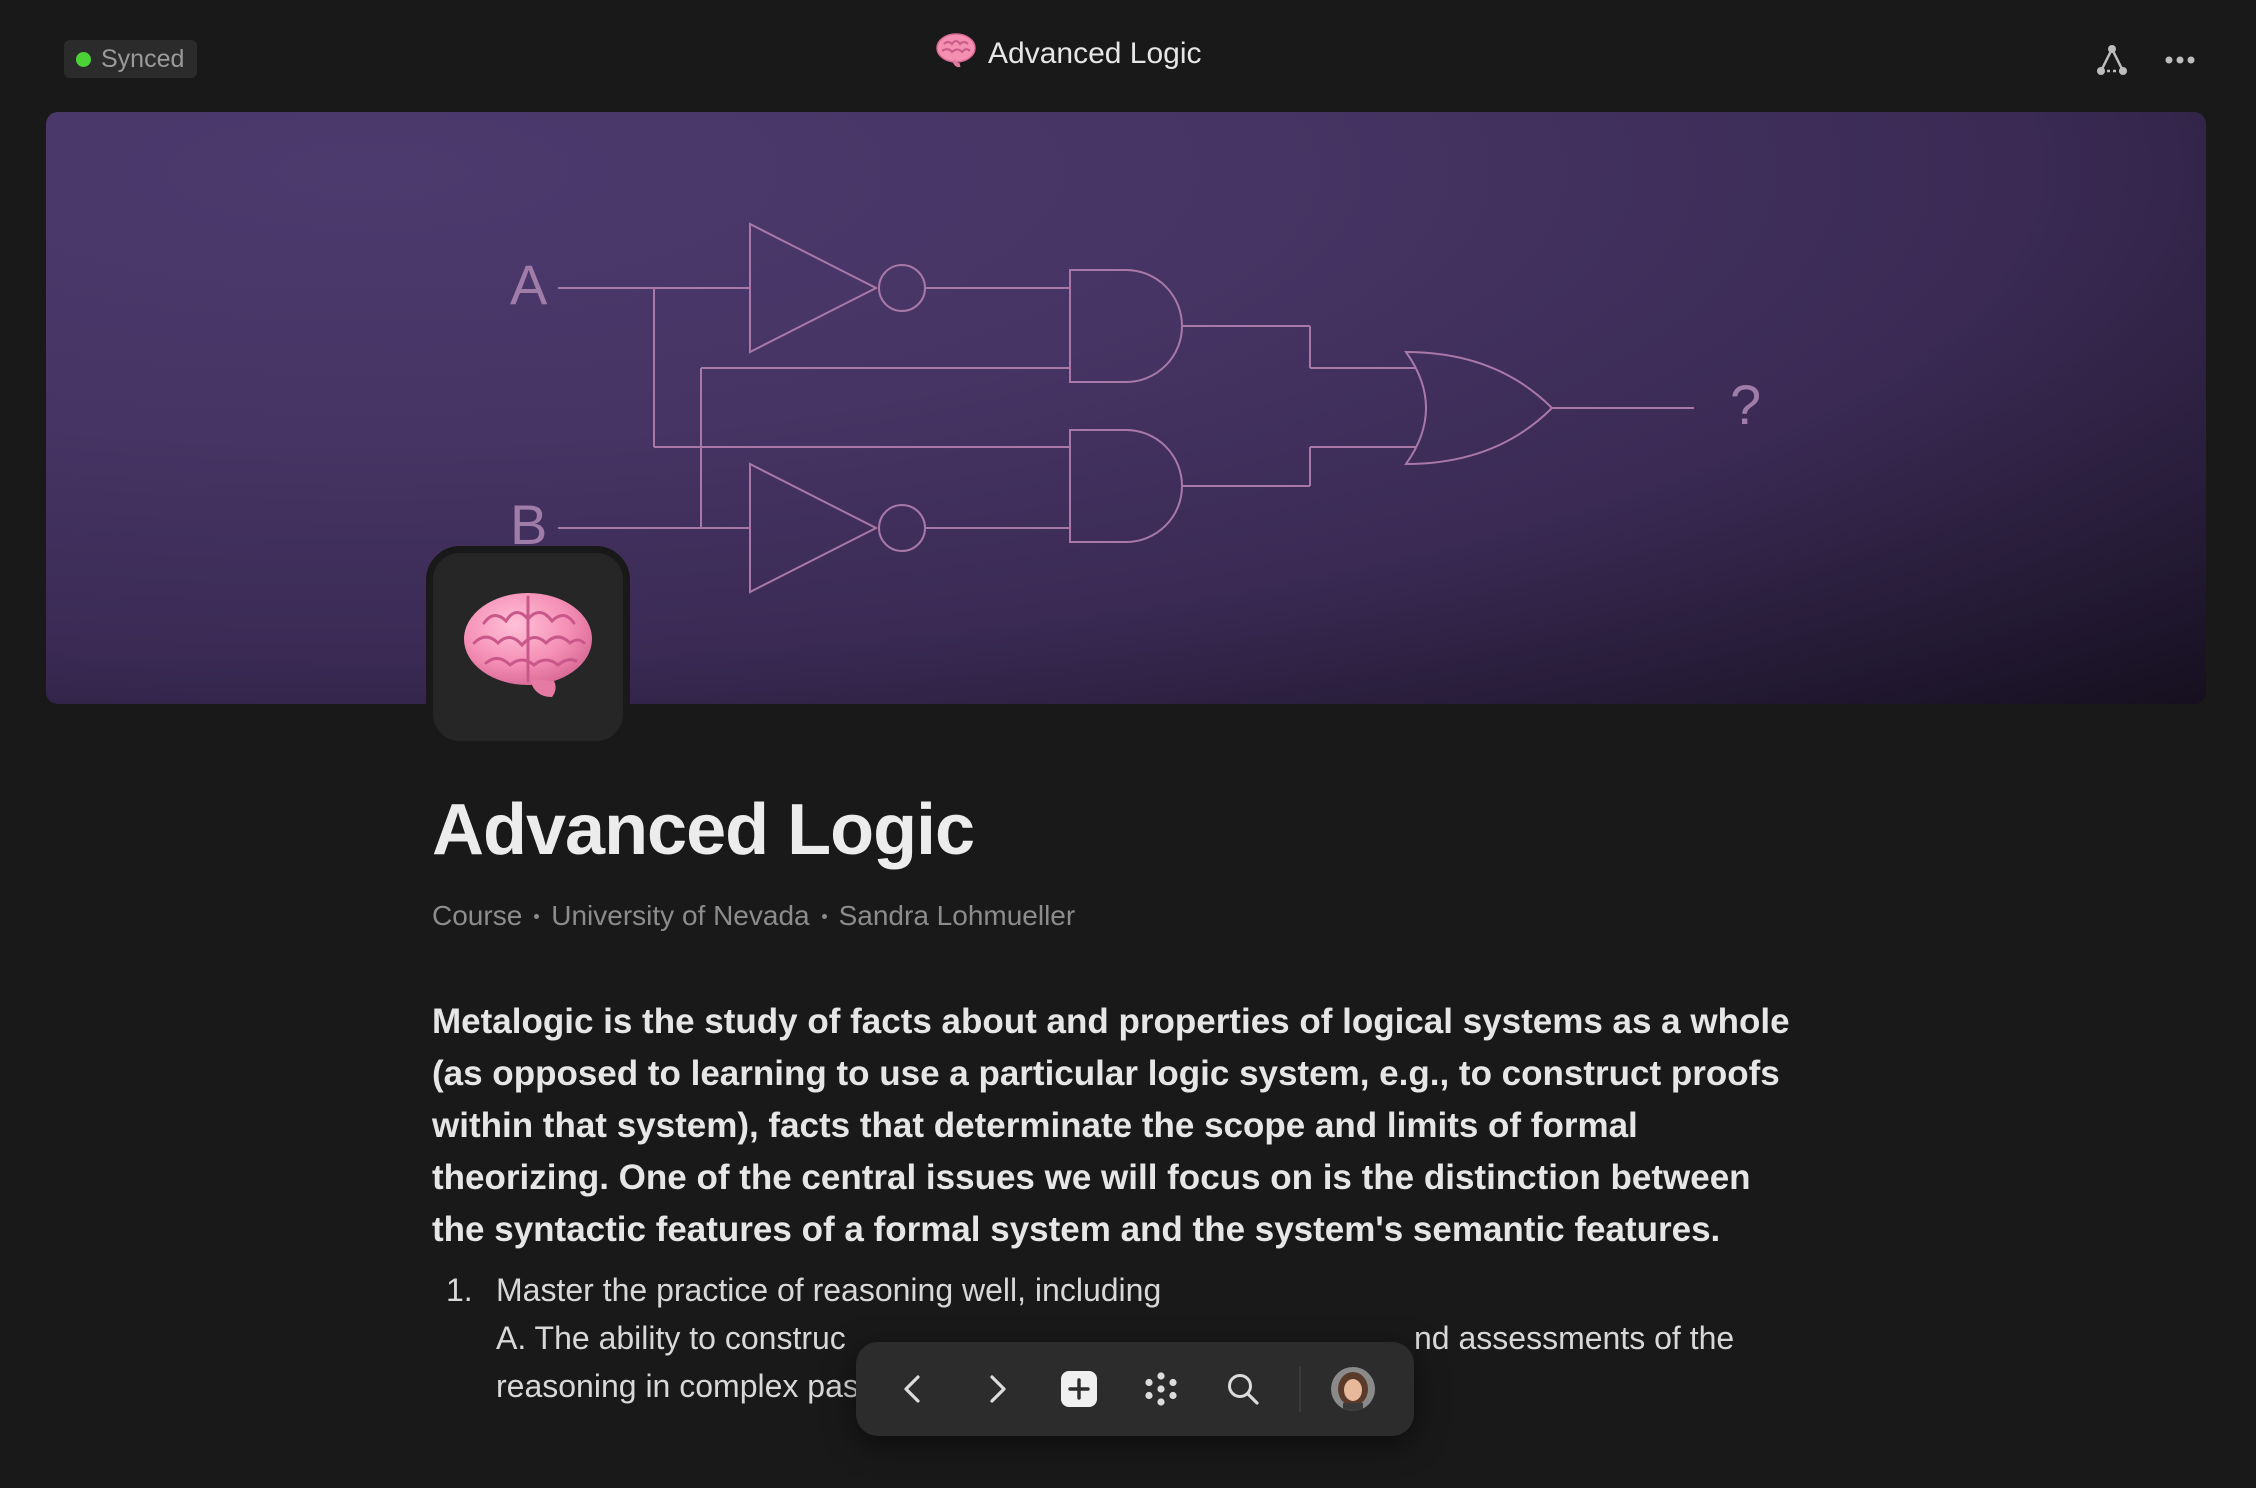  Describe the element at coordinates (1300, 1389) in the screenshot. I see `dock-divider` at that location.